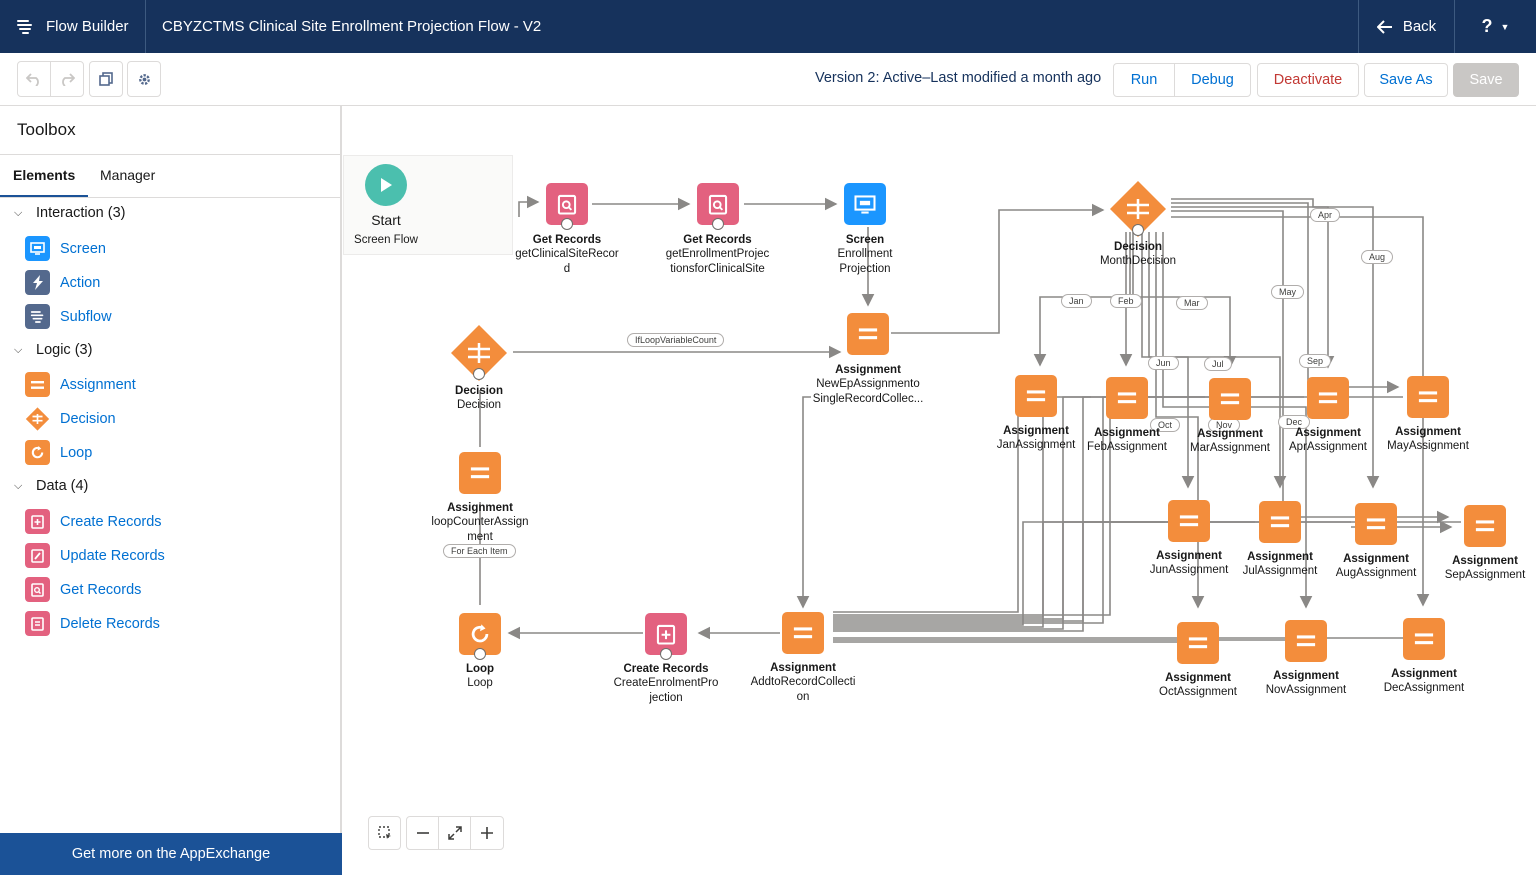  I want to click on edge-label: Mar, so click(1192, 303).